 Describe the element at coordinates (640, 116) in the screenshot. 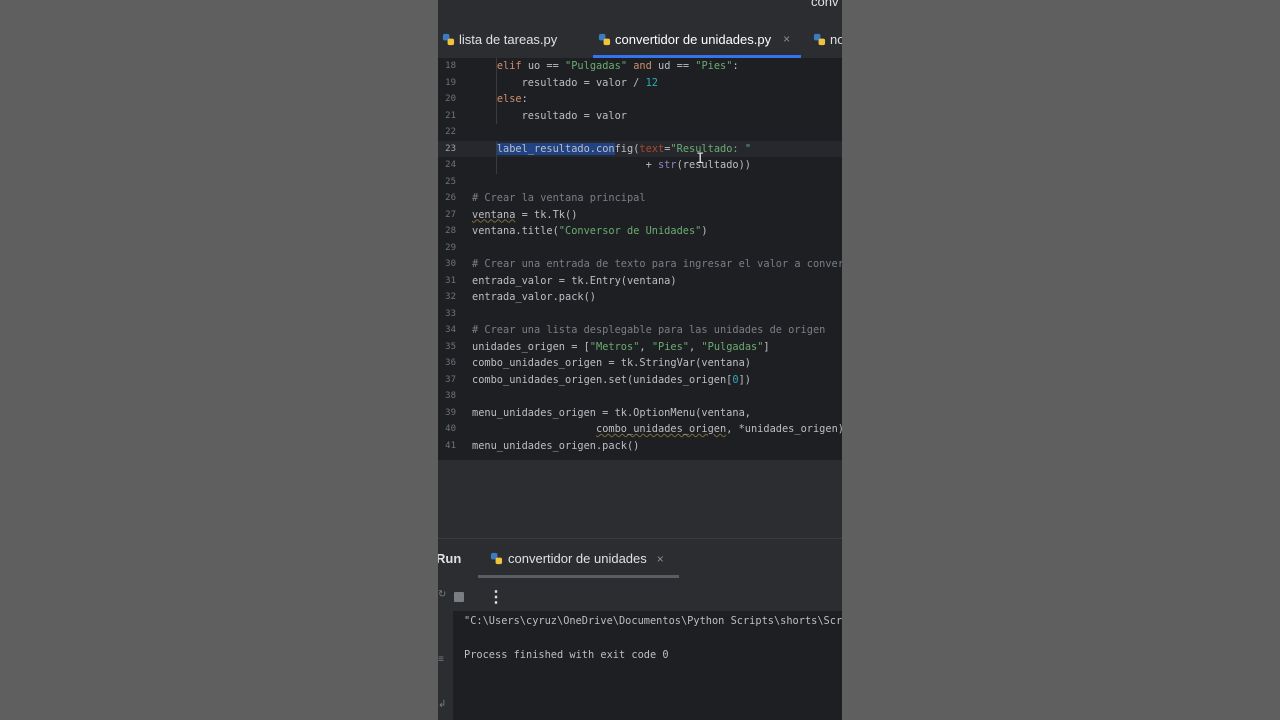

I see `code-line: 21 resultado = valor` at that location.